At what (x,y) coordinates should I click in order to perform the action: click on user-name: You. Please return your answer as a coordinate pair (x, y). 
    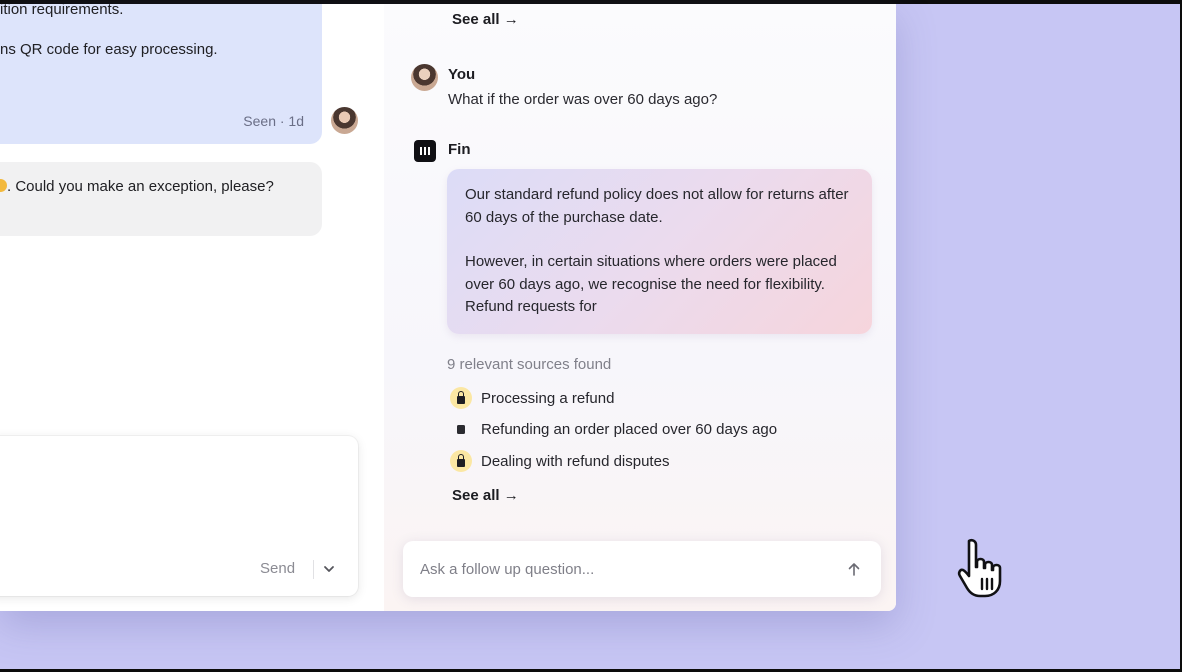
    Looking at the image, I should click on (462, 74).